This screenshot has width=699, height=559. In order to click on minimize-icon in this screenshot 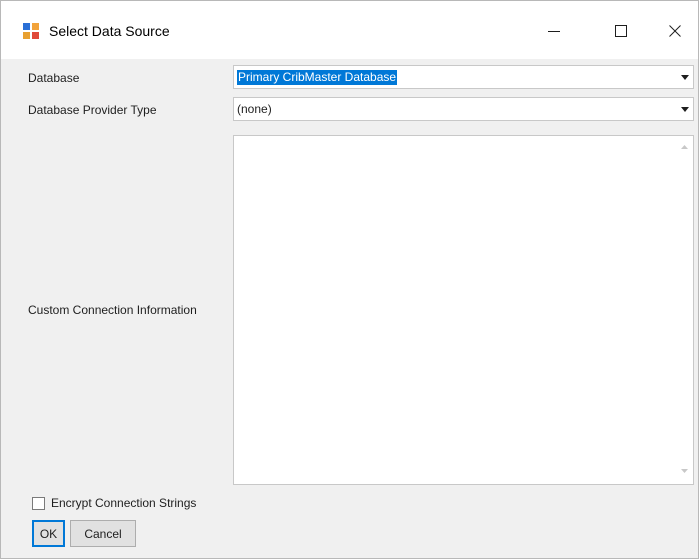, I will do `click(554, 31)`.